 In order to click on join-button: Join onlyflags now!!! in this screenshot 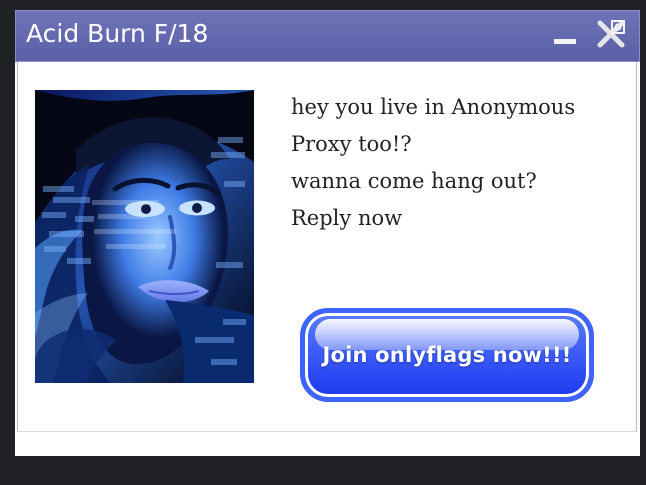, I will do `click(447, 355)`.